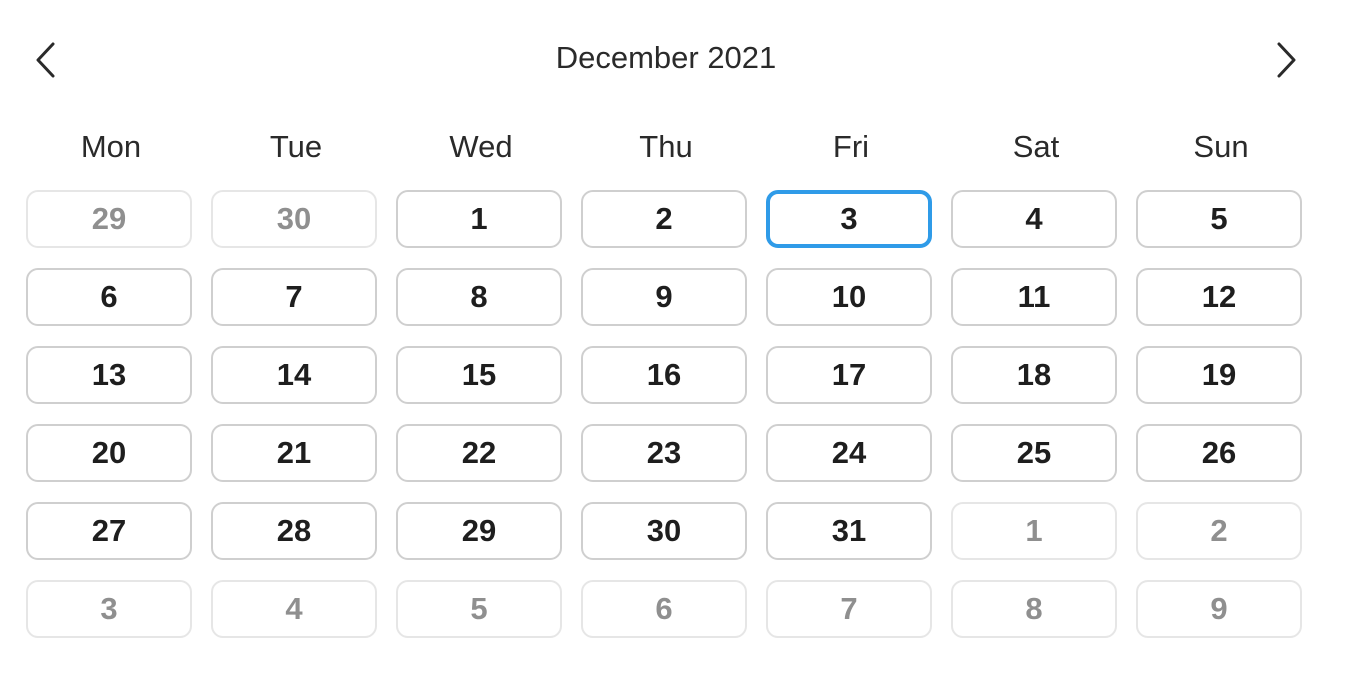  I want to click on day-cell: 18, so click(1034, 375).